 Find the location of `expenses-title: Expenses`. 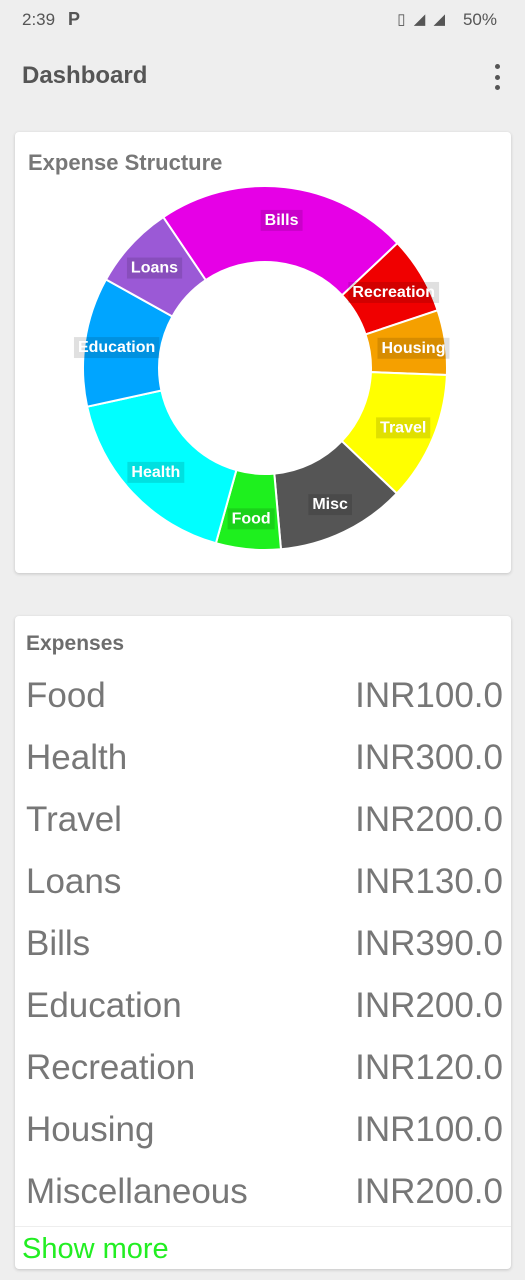

expenses-title: Expenses is located at coordinates (75, 643).